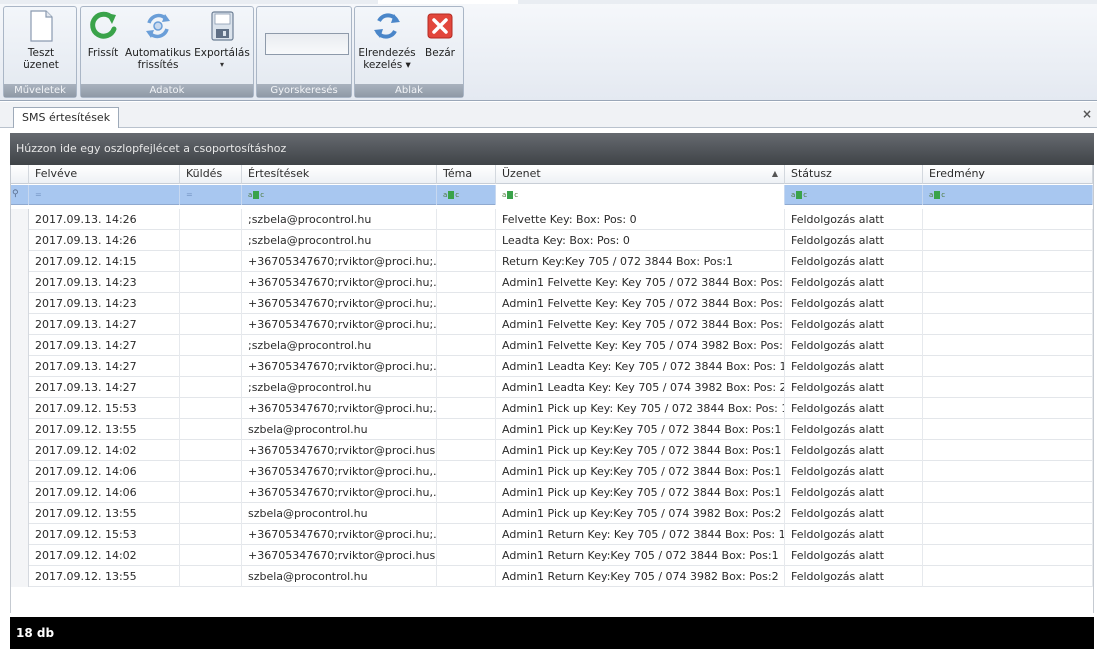 The width and height of the screenshot is (1097, 659). What do you see at coordinates (387, 40) in the screenshot?
I see `elrendezes-kezeles-button: Elrendezés kezelés ▾` at bounding box center [387, 40].